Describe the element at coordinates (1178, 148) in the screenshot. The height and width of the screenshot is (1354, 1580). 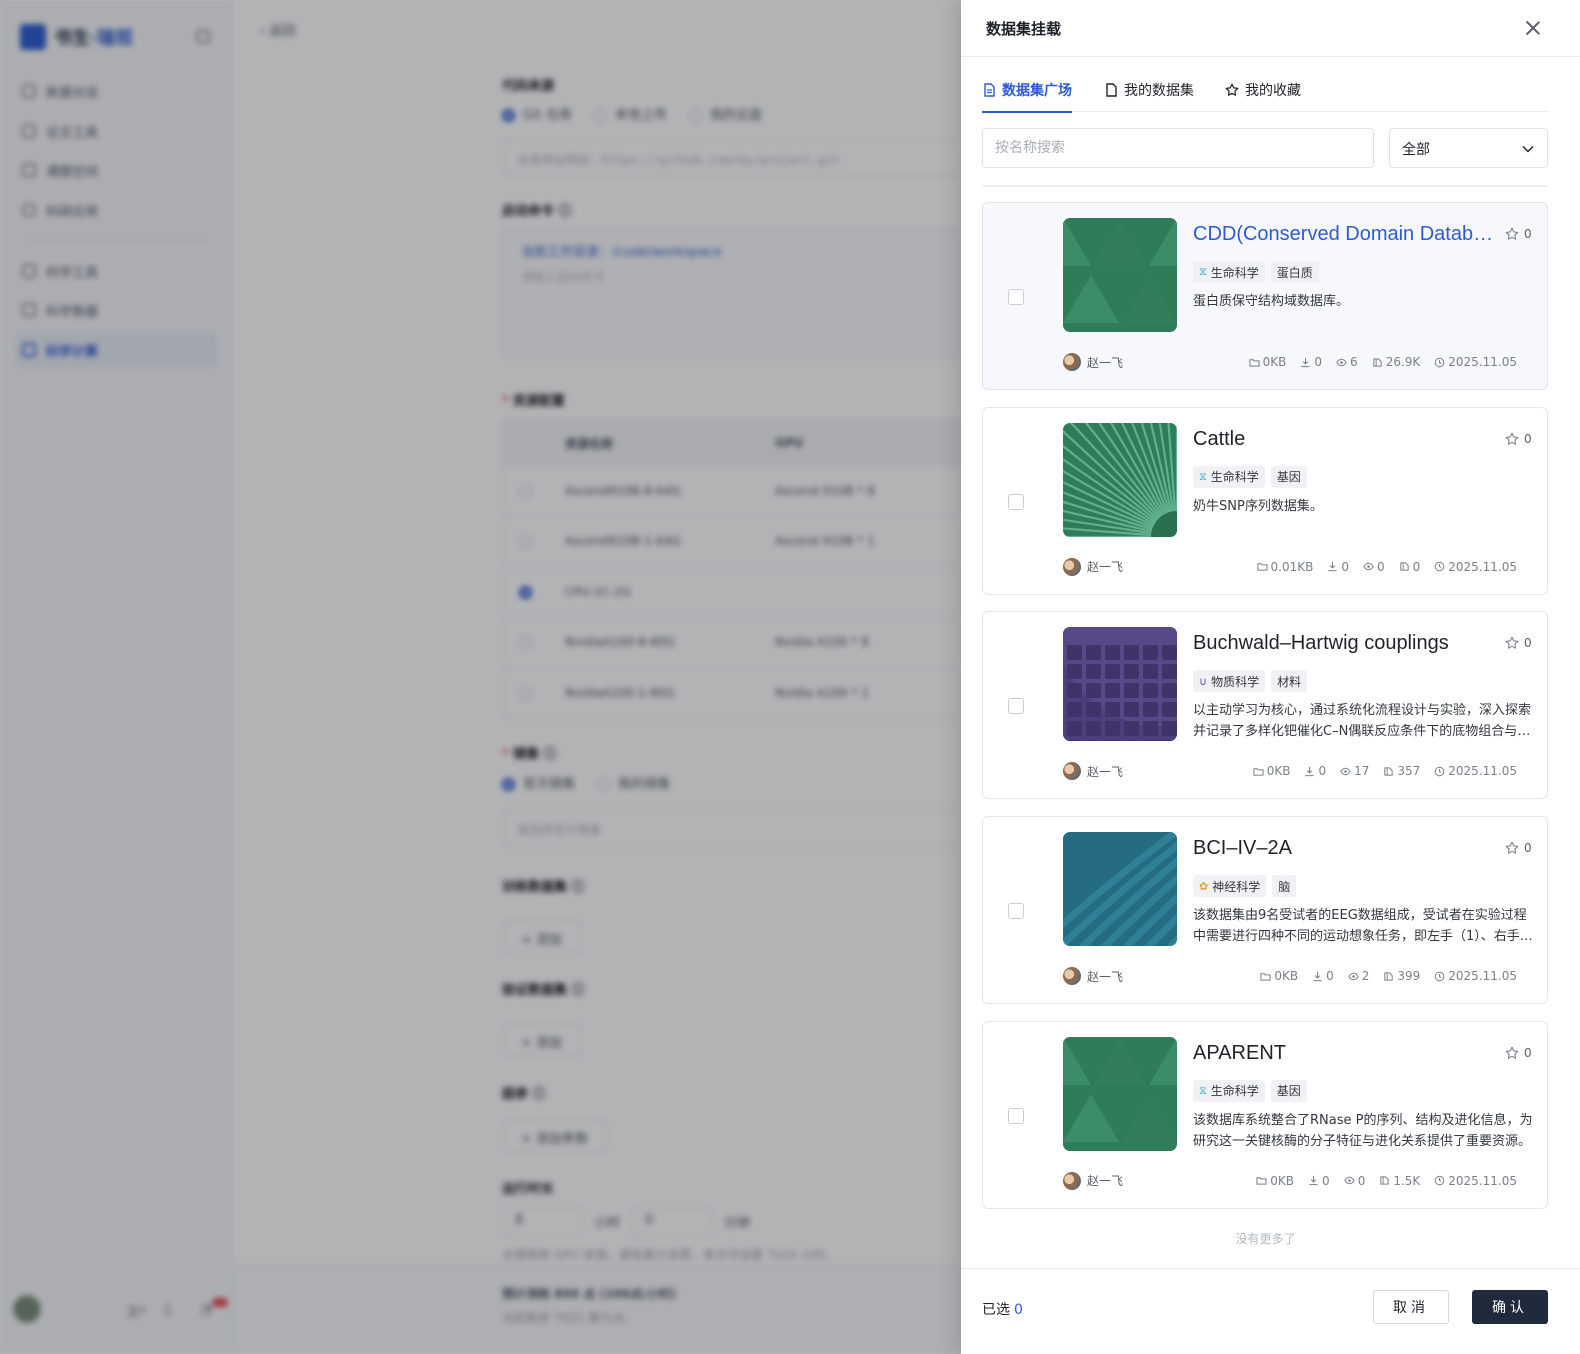
I see `search-input` at that location.